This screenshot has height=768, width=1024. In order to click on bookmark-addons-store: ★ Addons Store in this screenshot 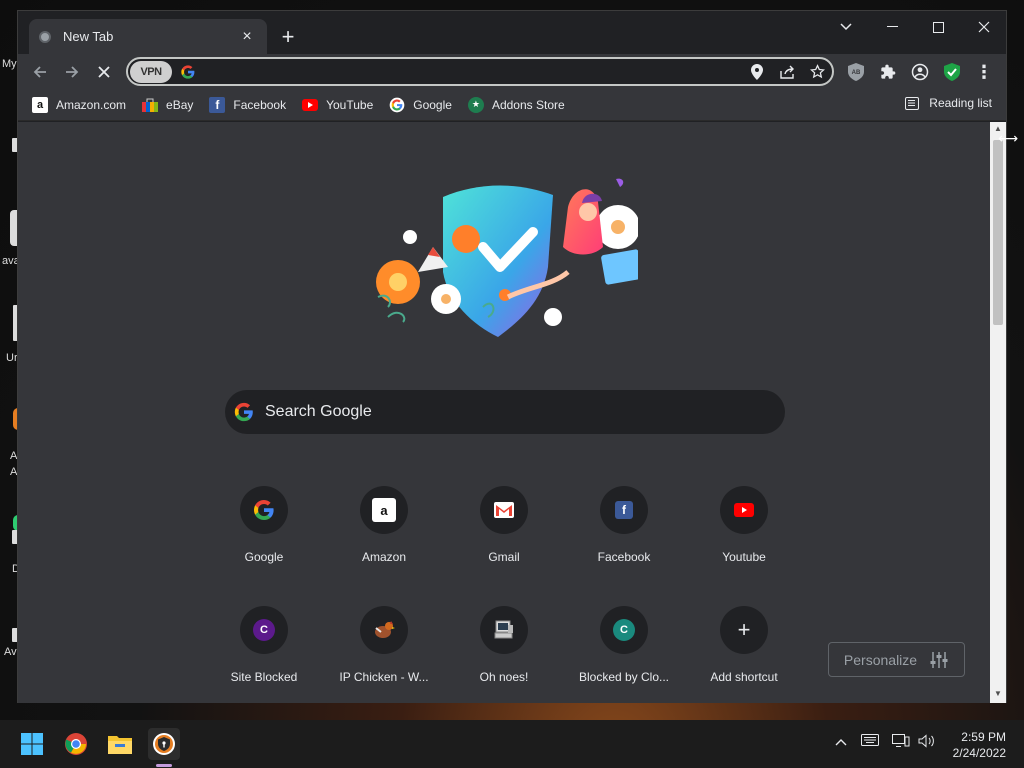, I will do `click(516, 104)`.